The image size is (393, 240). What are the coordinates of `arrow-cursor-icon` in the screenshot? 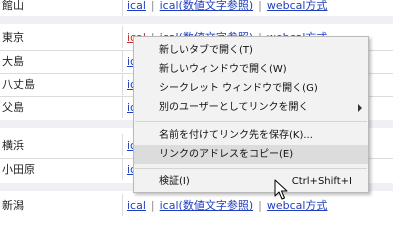 It's located at (281, 189).